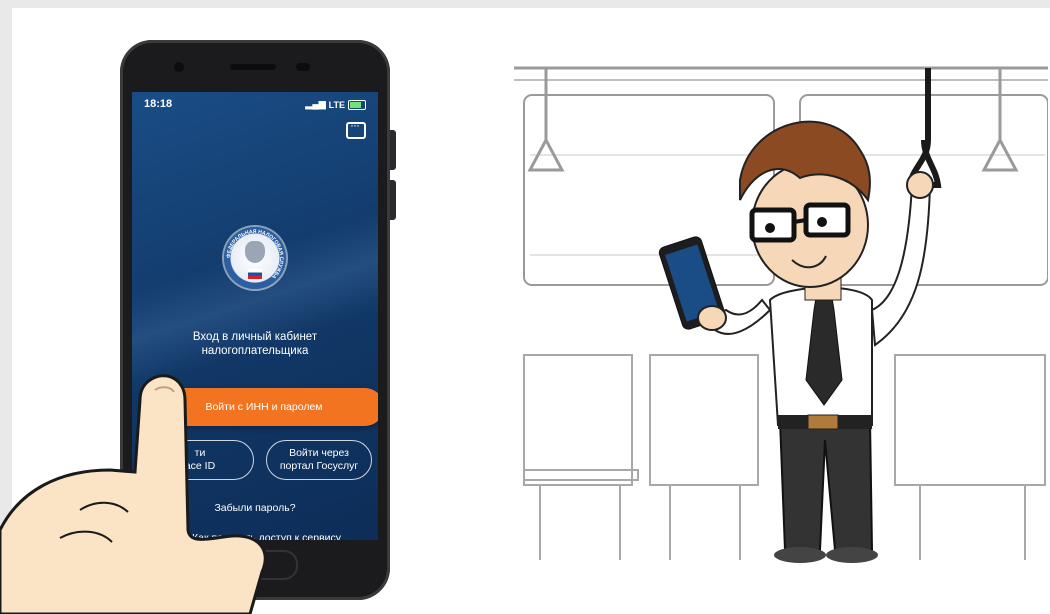 This screenshot has height=614, width=1050. I want to click on fns-emblem-icon: ФЕДЕРАЛЬНАЯ НАЛОГОВАЯ СЛУЖБА, so click(255, 258).